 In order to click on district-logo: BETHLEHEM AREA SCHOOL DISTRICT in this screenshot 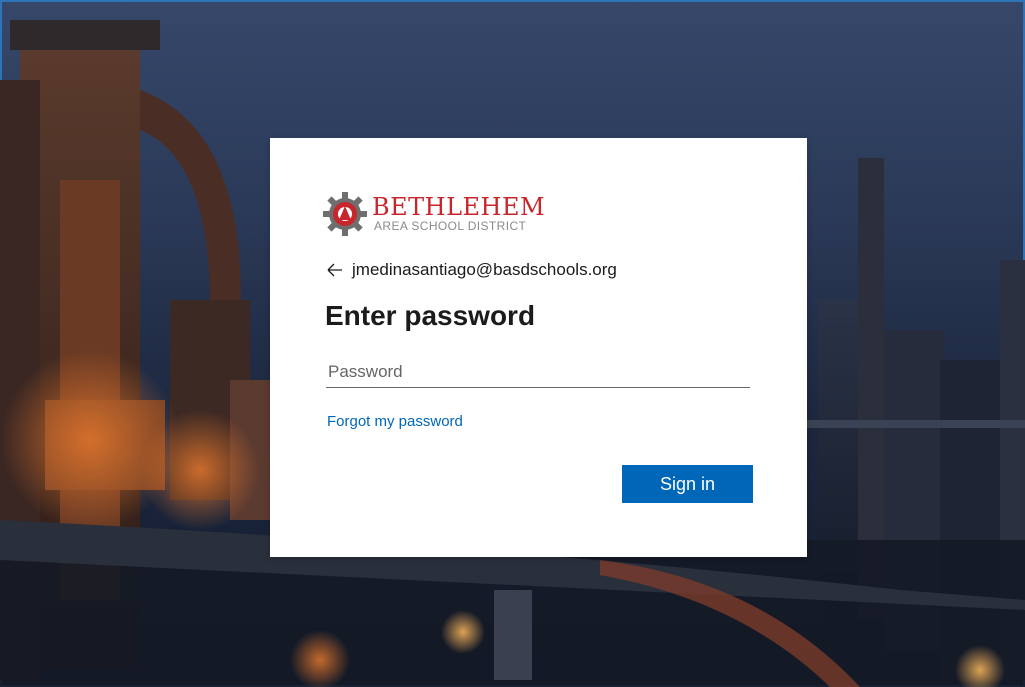, I will do `click(434, 214)`.